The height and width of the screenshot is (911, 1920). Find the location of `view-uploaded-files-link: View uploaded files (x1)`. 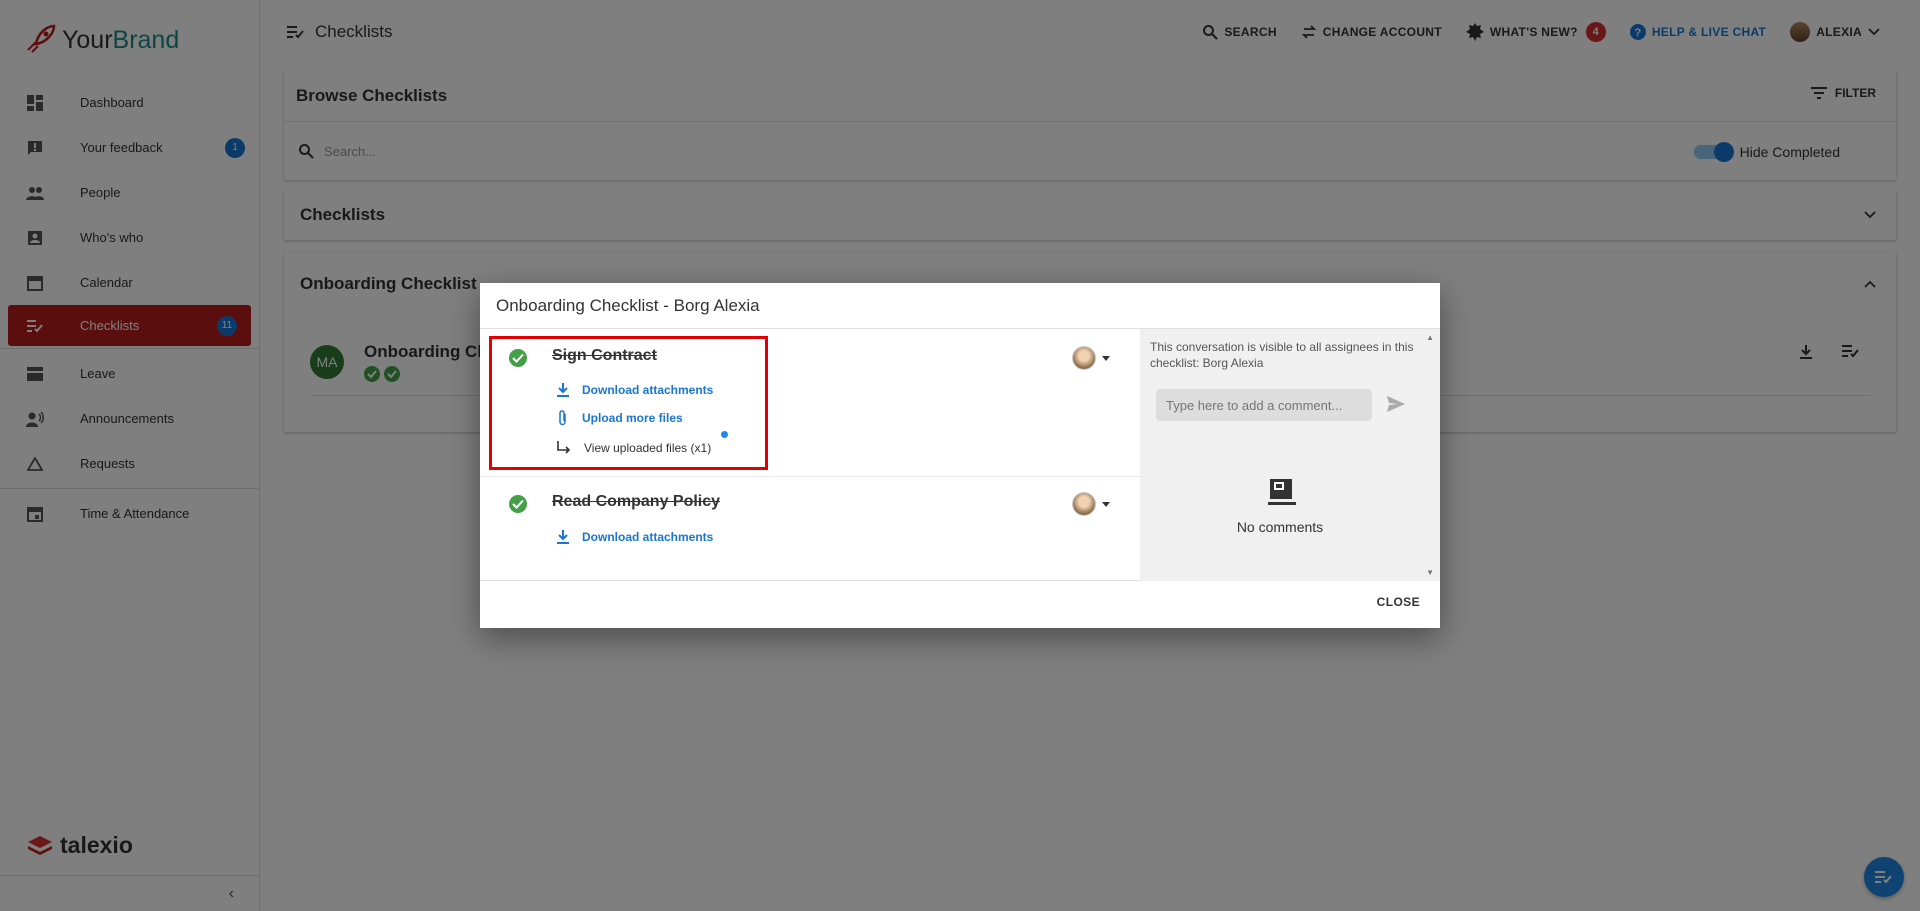

view-uploaded-files-link: View uploaded files (x1) is located at coordinates (633, 448).